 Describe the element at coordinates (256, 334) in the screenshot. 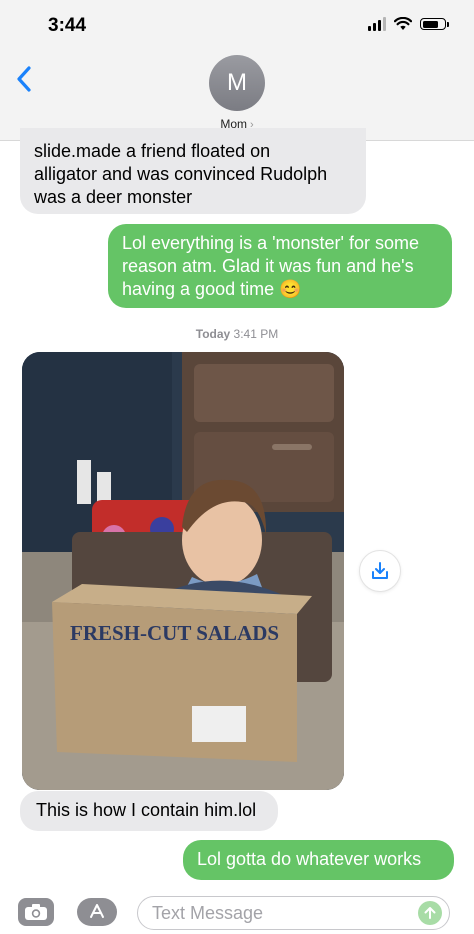

I see `timestamp-time: 3:41 PM` at that location.